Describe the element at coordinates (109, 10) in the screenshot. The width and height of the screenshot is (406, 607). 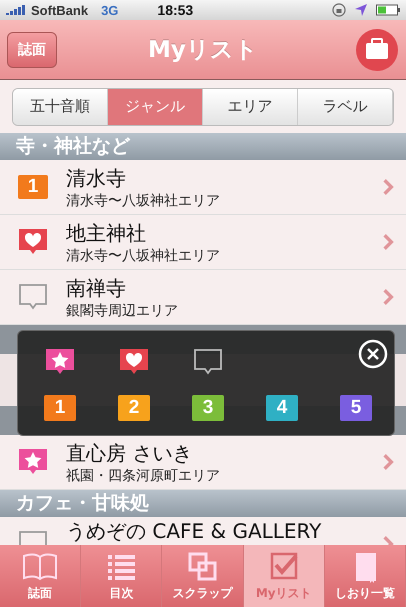
I see `network-type: 3G` at that location.